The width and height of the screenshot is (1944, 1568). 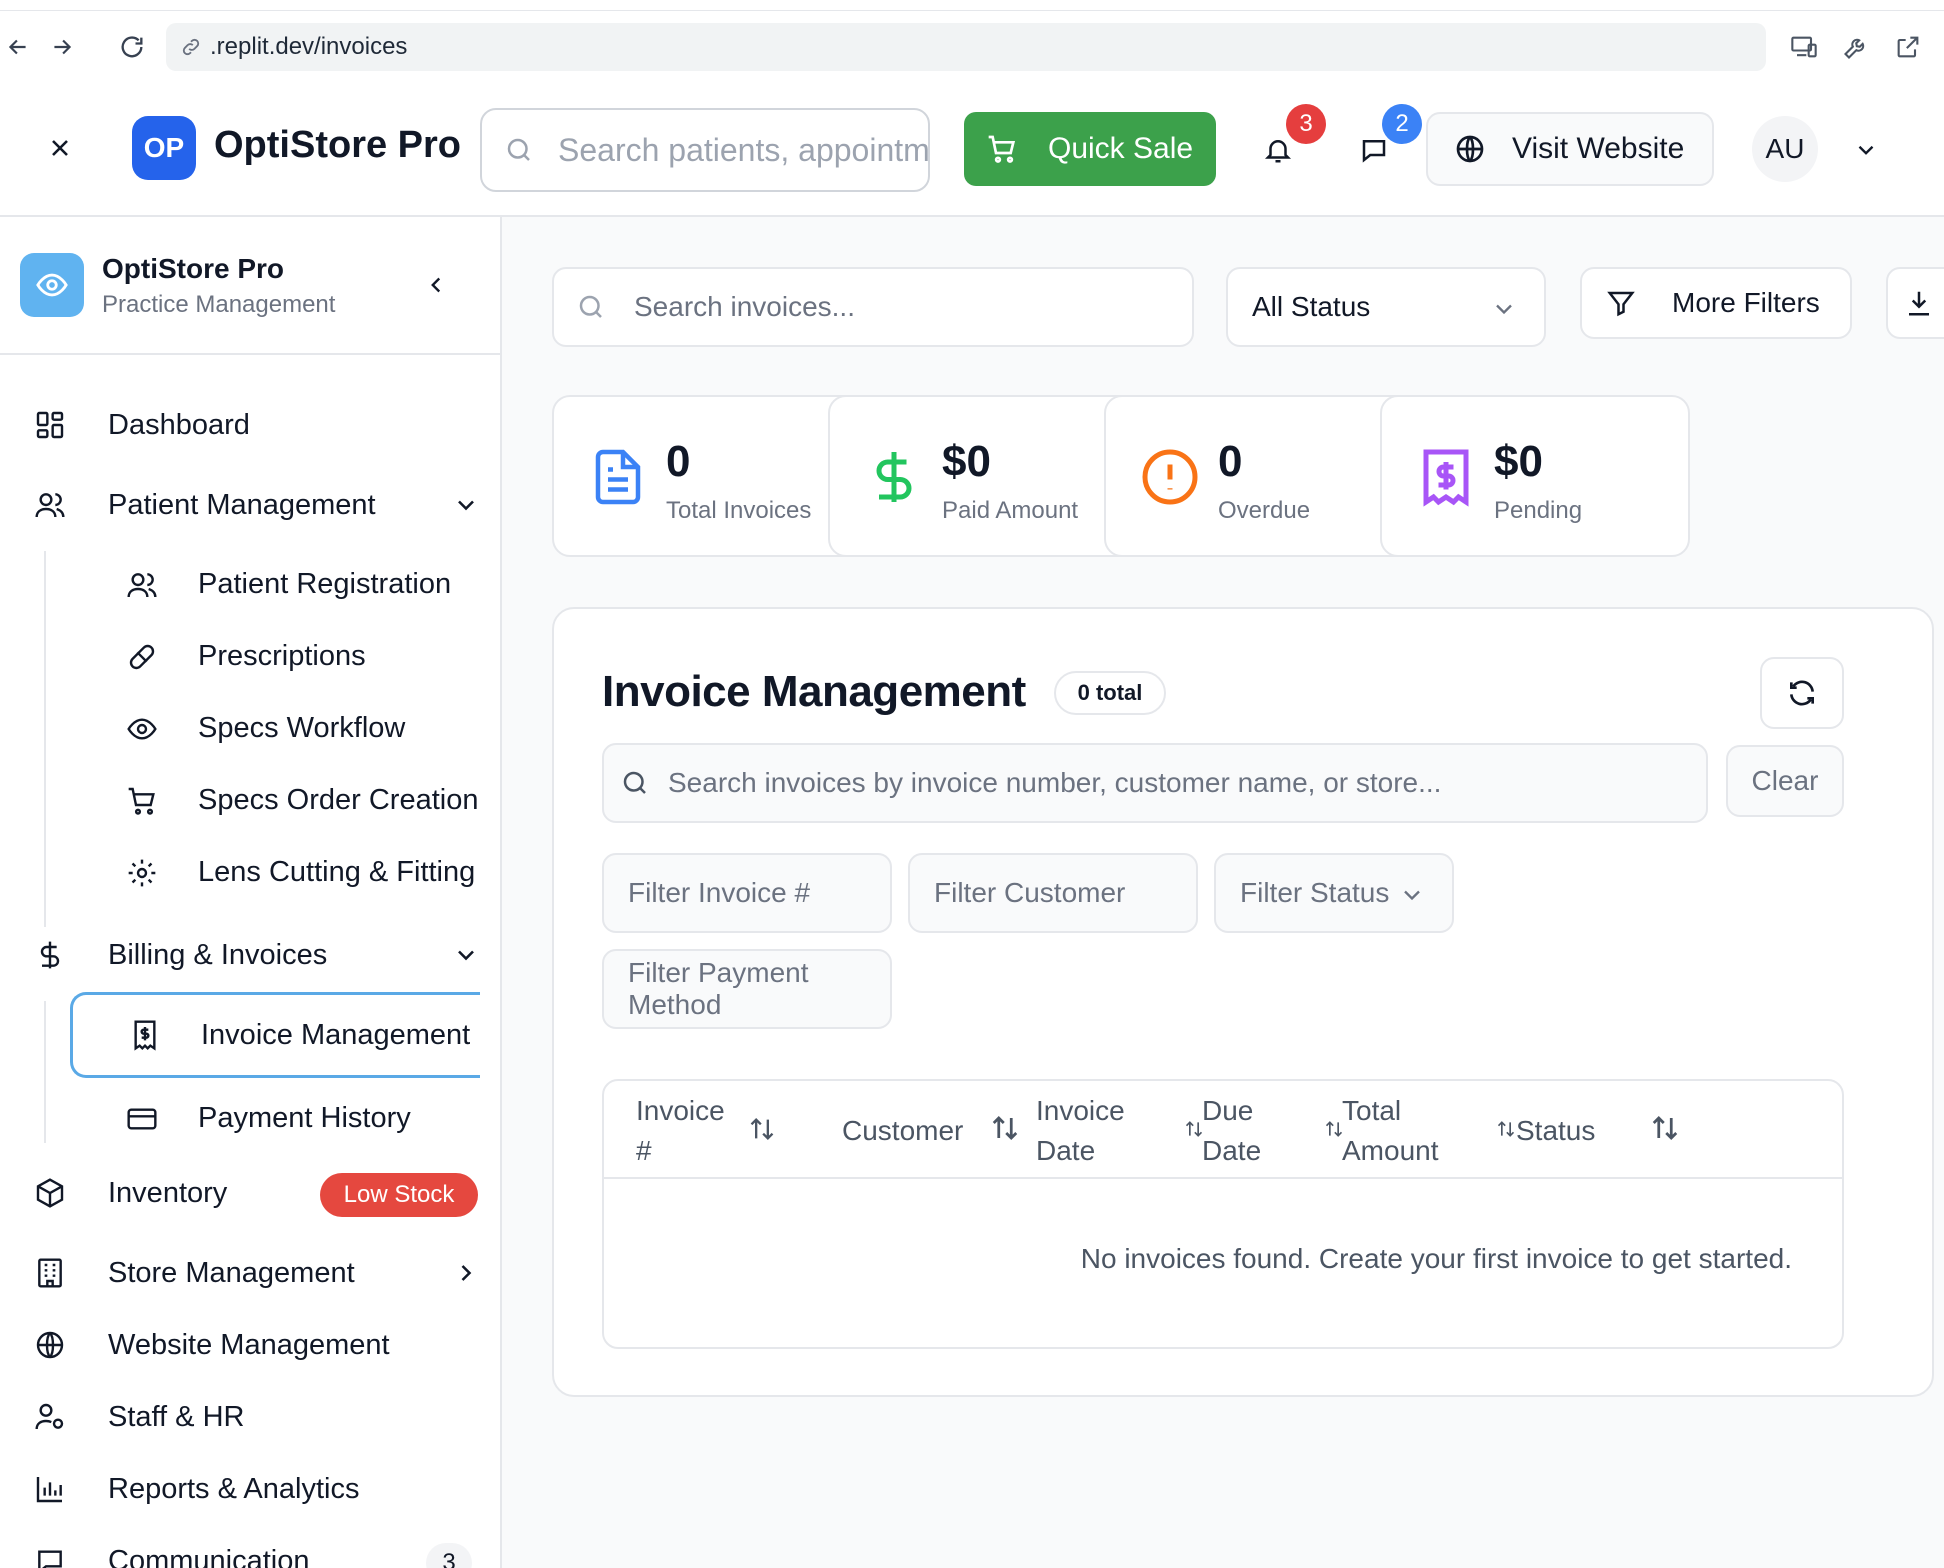 I want to click on sidebar-item-label: Invoice Management, so click(x=336, y=1035).